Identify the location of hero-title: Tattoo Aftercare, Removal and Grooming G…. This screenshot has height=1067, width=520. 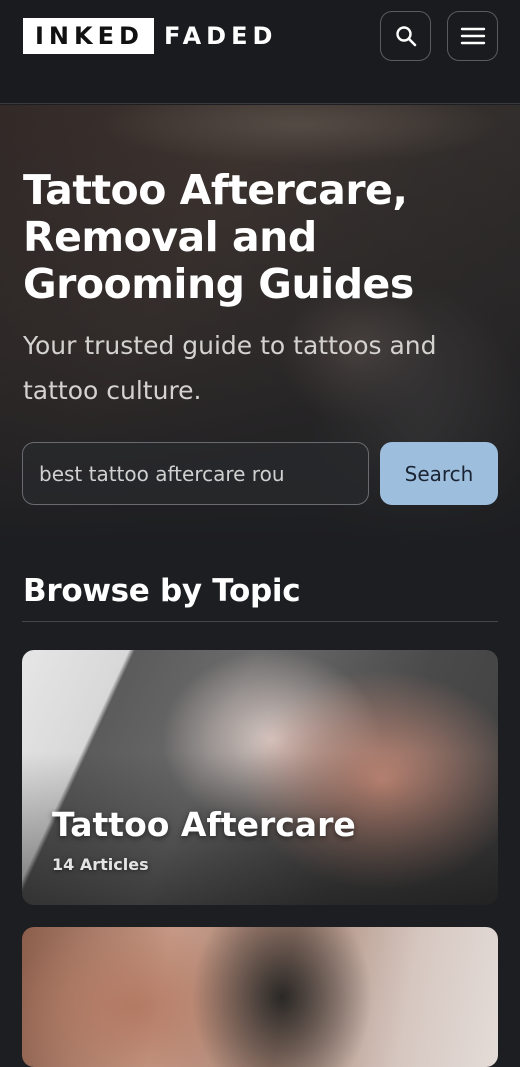
(218, 237).